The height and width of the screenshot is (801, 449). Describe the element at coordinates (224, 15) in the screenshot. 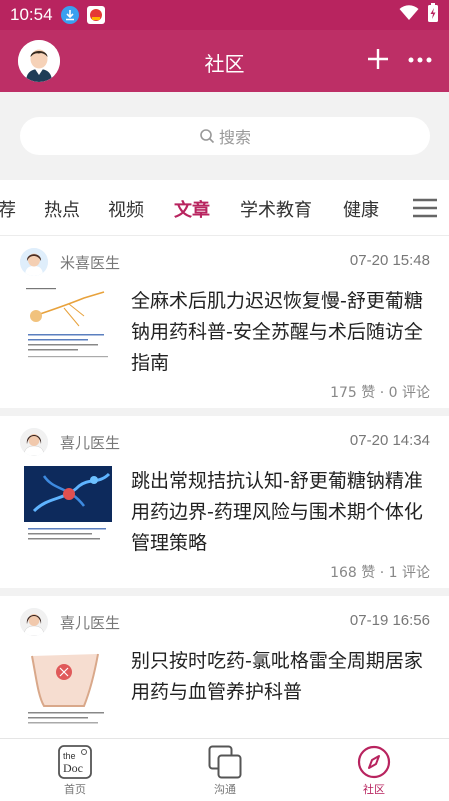

I see `status-bar: 10:54` at that location.